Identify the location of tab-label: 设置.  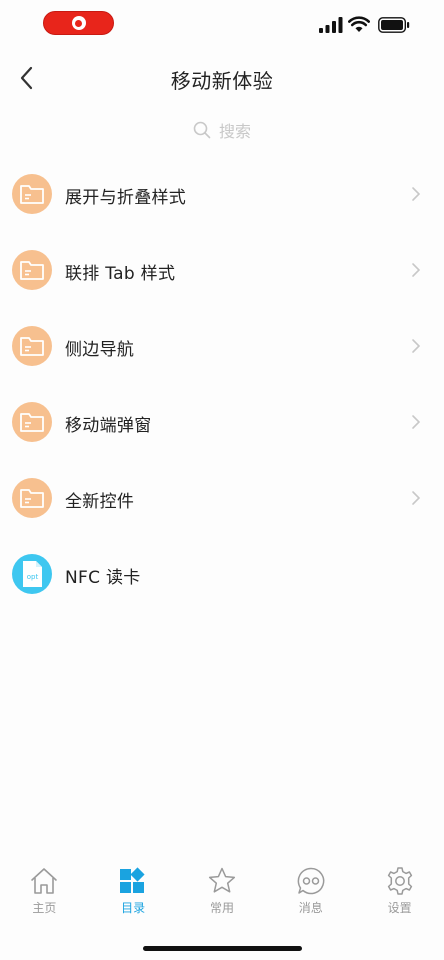
(399, 908).